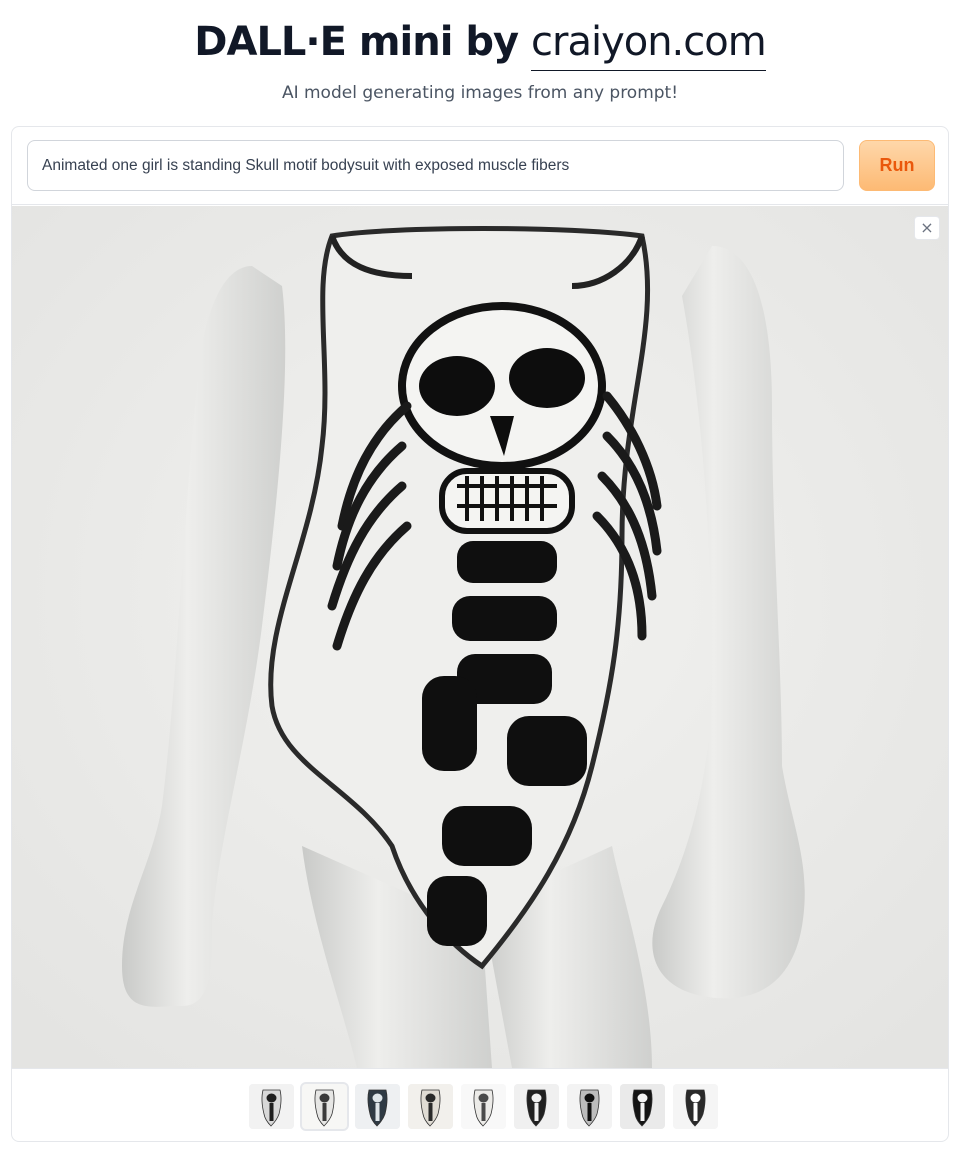  What do you see at coordinates (362, 42) in the screenshot?
I see `app-title-text: DALL·E mini by` at bounding box center [362, 42].